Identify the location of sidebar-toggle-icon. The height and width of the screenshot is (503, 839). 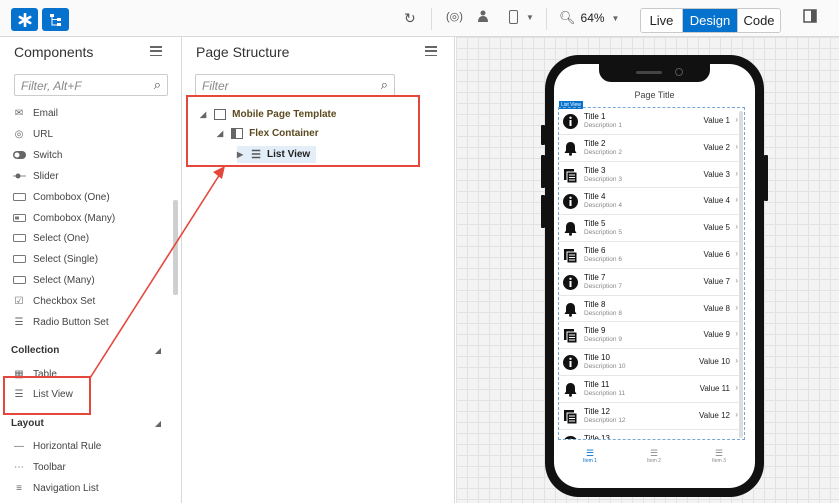
(810, 16).